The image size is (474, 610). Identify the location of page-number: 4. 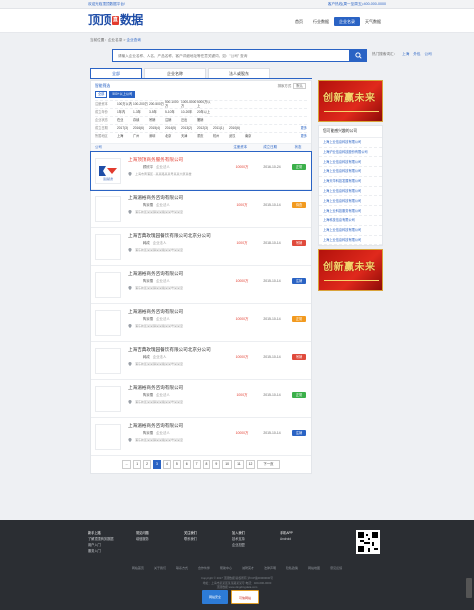
(166, 464).